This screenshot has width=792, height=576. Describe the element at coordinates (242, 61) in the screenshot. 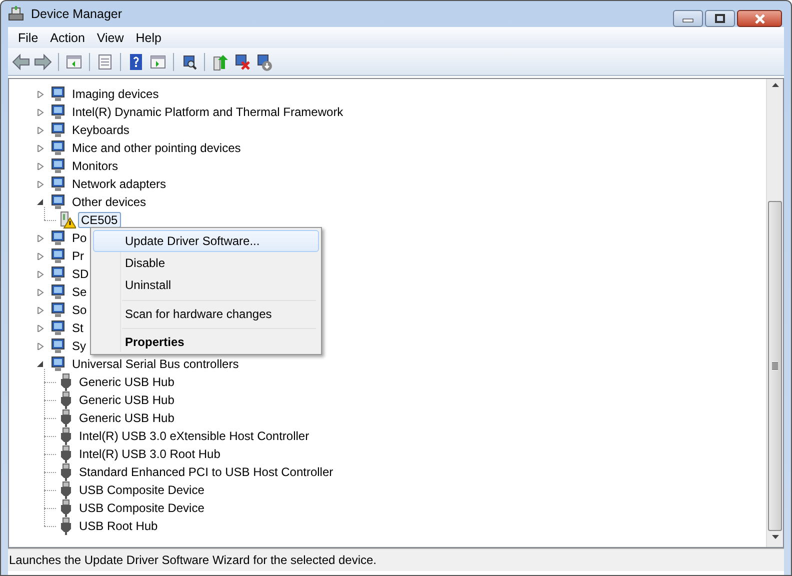

I see `uninstall-icon` at that location.